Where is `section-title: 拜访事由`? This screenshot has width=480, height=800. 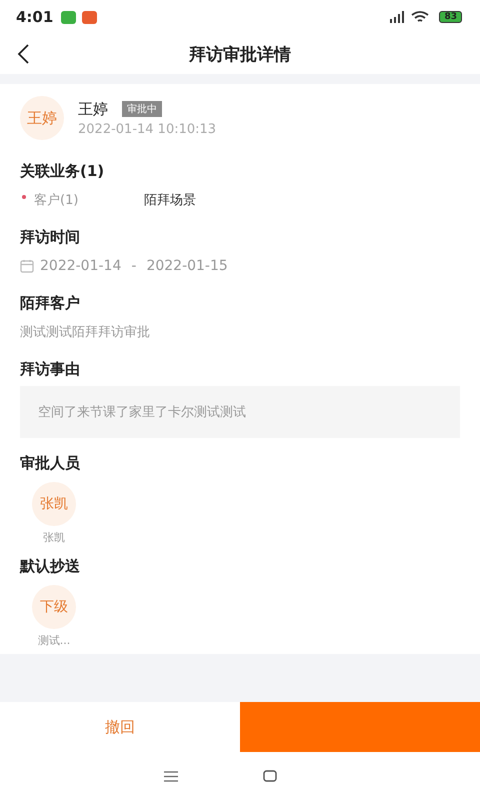
section-title: 拜访事由 is located at coordinates (50, 369).